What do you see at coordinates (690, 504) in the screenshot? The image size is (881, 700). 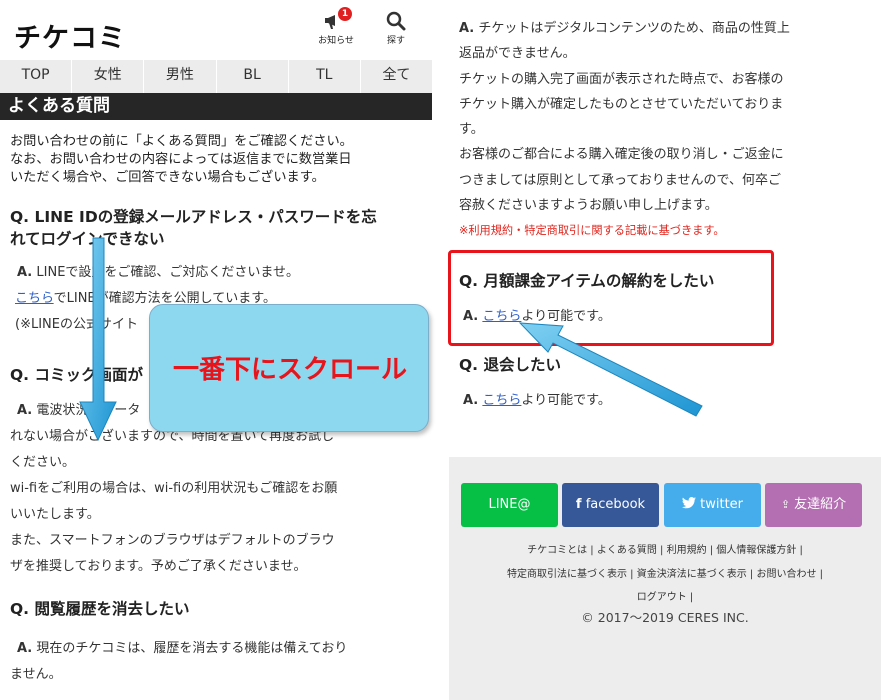 I see `twitter-bird-icon` at bounding box center [690, 504].